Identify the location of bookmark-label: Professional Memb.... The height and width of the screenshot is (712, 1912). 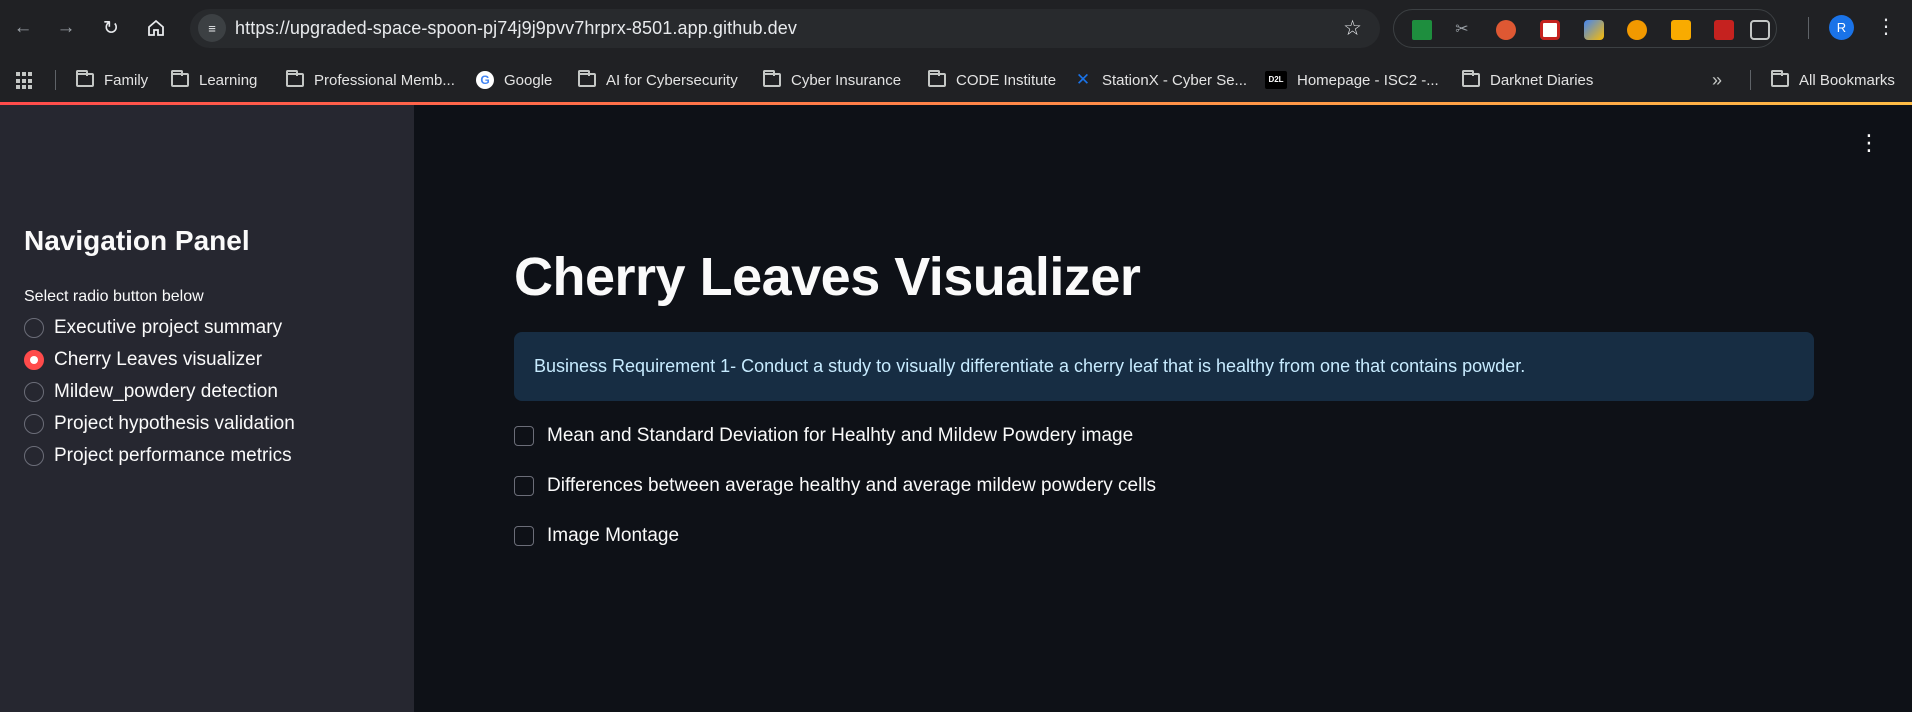
(384, 80).